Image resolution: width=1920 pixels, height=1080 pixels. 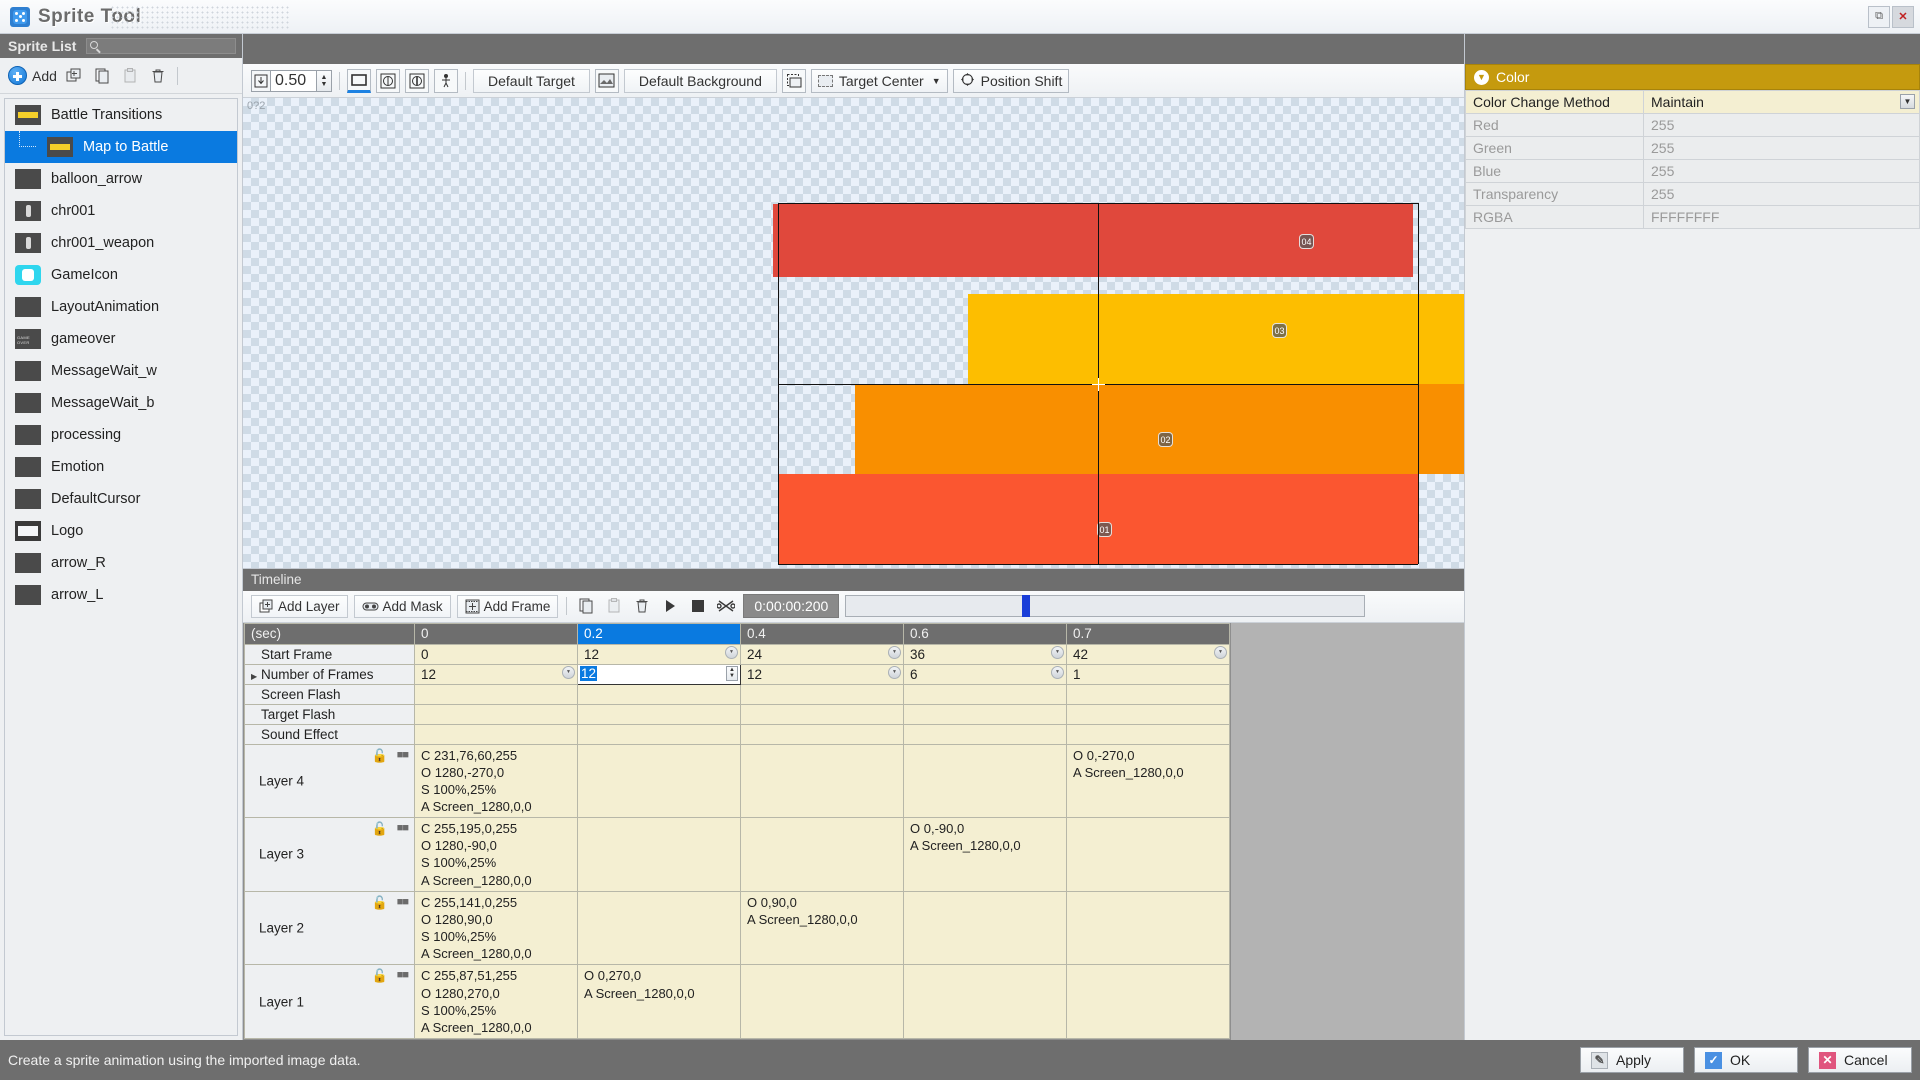 What do you see at coordinates (32, 75) in the screenshot?
I see `add-button: Add` at bounding box center [32, 75].